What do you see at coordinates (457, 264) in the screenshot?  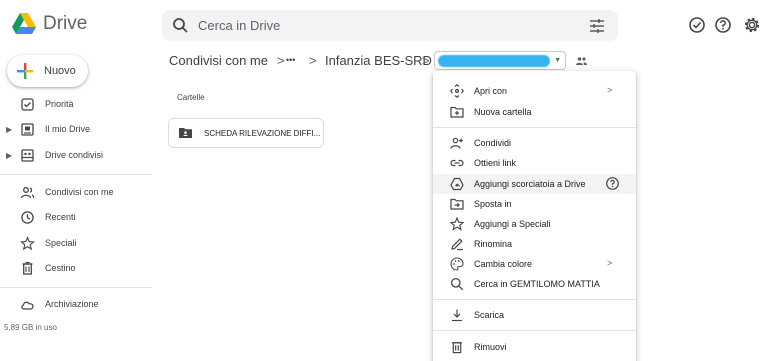 I see `palette-icon` at bounding box center [457, 264].